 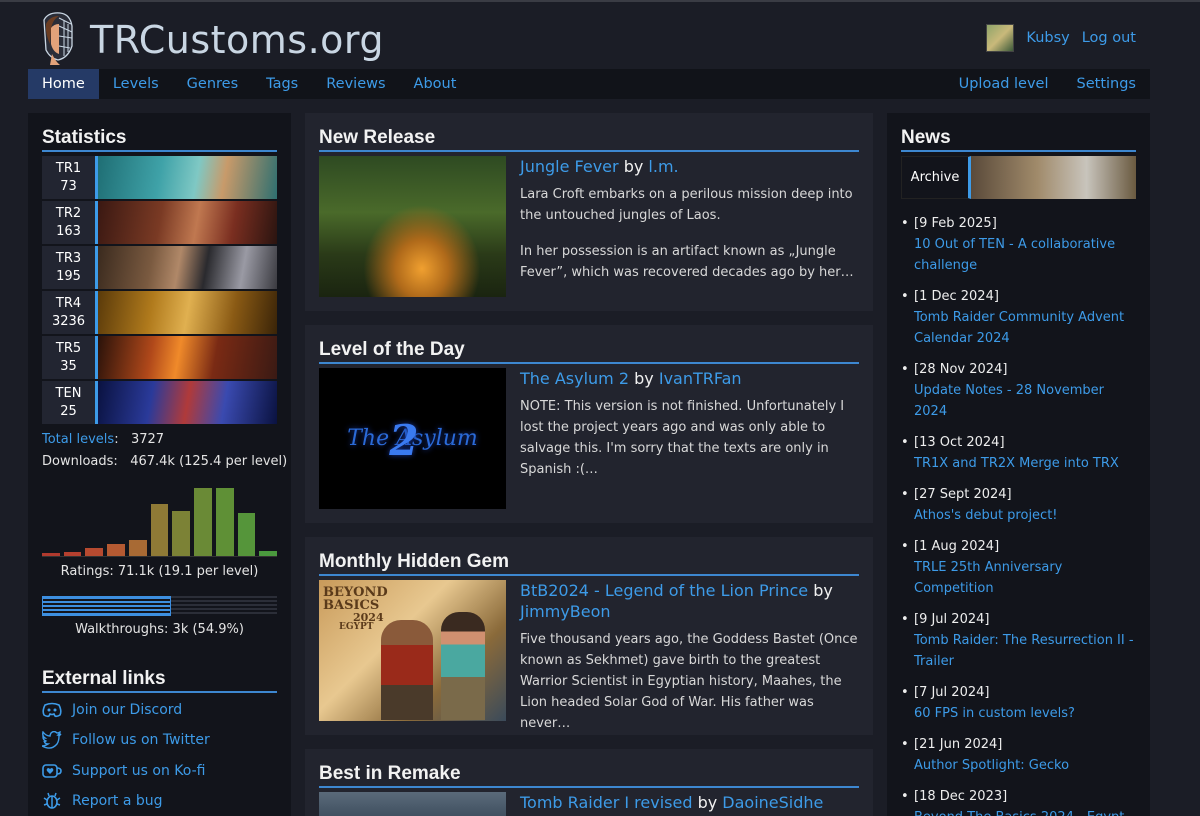 I want to click on bug-icon, so click(x=52, y=801).